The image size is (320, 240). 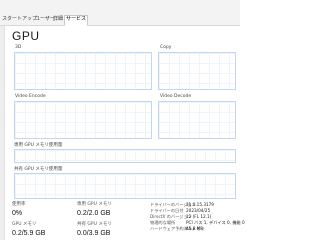 What do you see at coordinates (197, 120) in the screenshot?
I see `graph-video-decode` at bounding box center [197, 120].